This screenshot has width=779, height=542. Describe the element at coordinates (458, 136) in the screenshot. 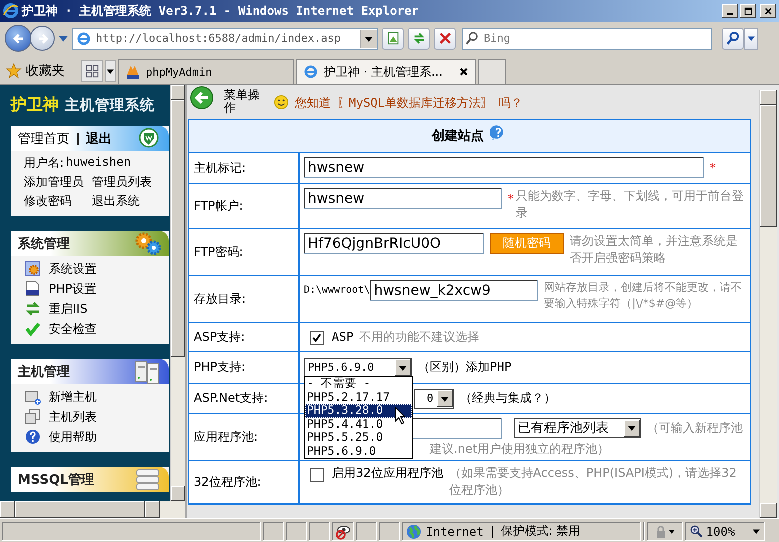

I see `form-title: 创建站点` at that location.